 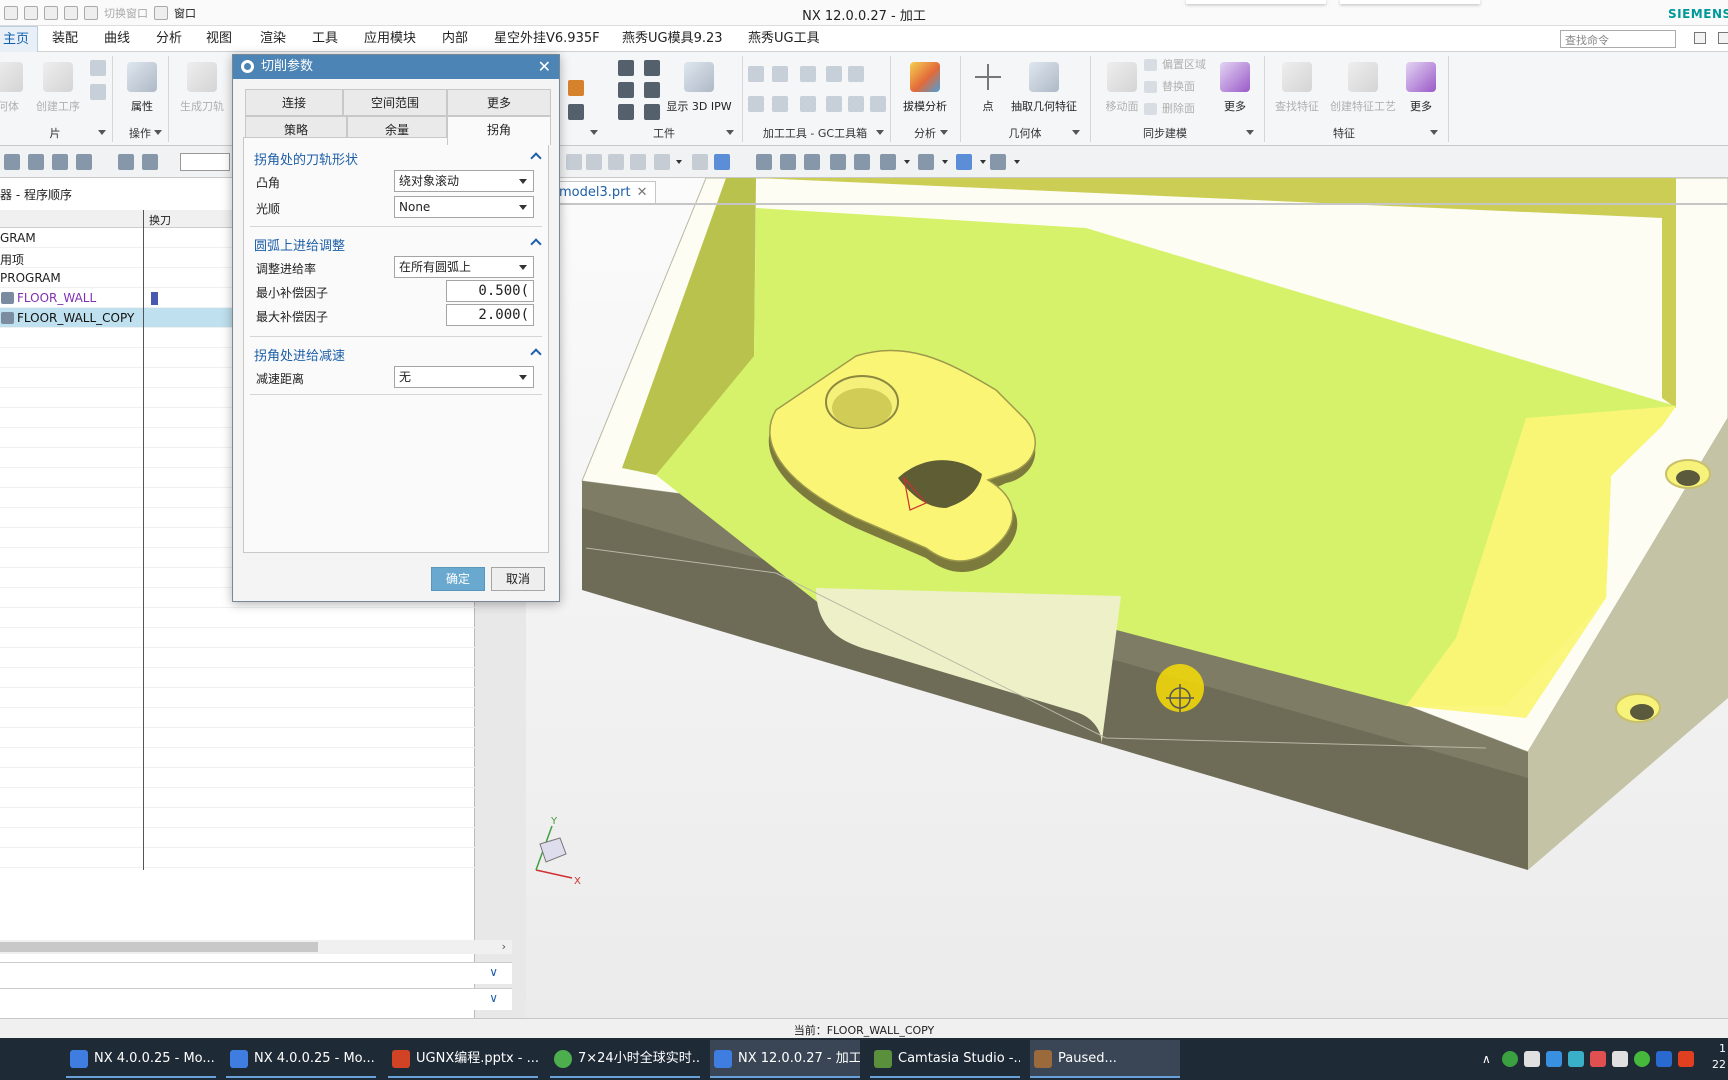 What do you see at coordinates (1169, 109) in the screenshot?
I see `delete-face-button: 删除面` at bounding box center [1169, 109].